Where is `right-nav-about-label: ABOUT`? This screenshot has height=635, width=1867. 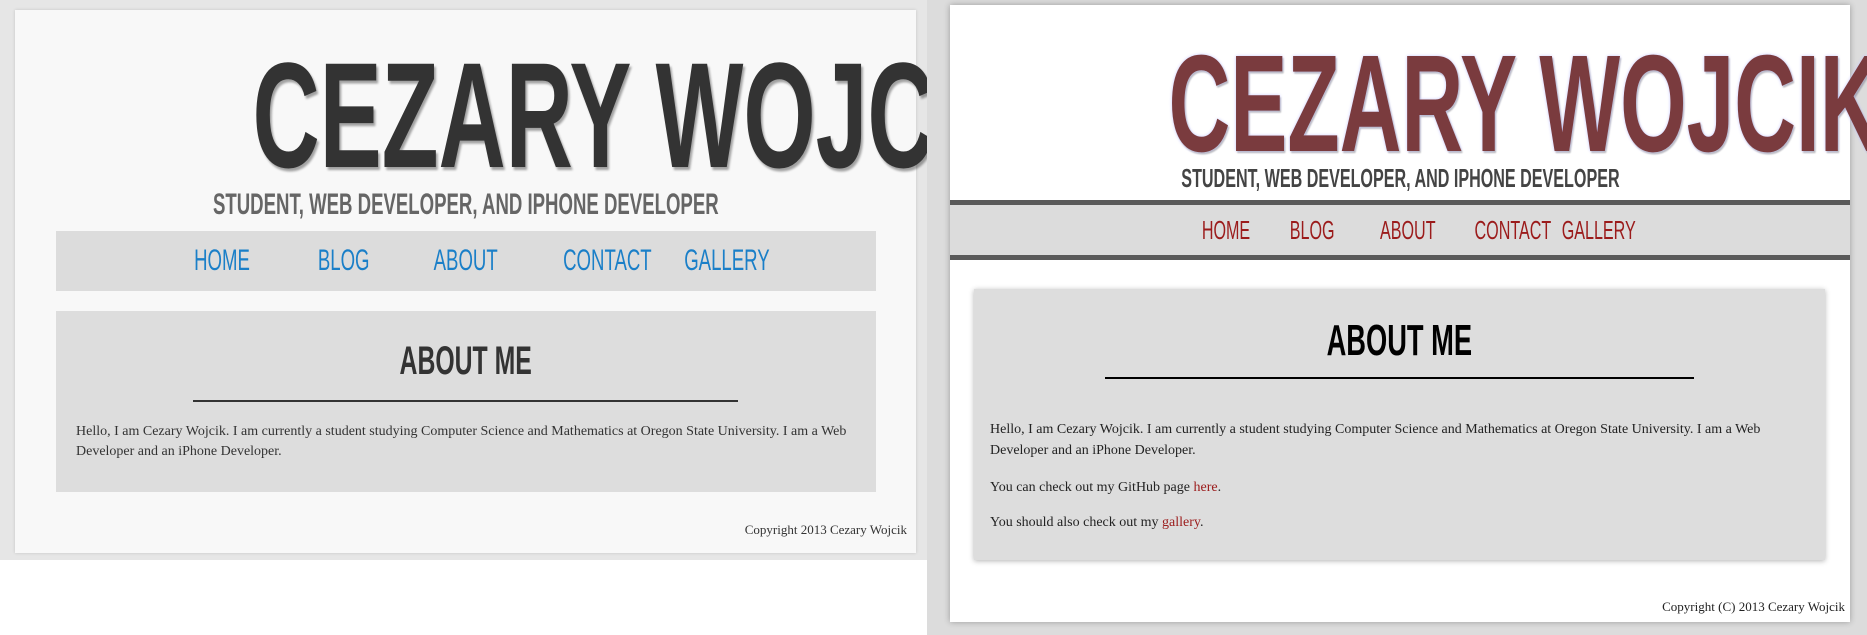
right-nav-about-label: ABOUT is located at coordinates (1408, 229).